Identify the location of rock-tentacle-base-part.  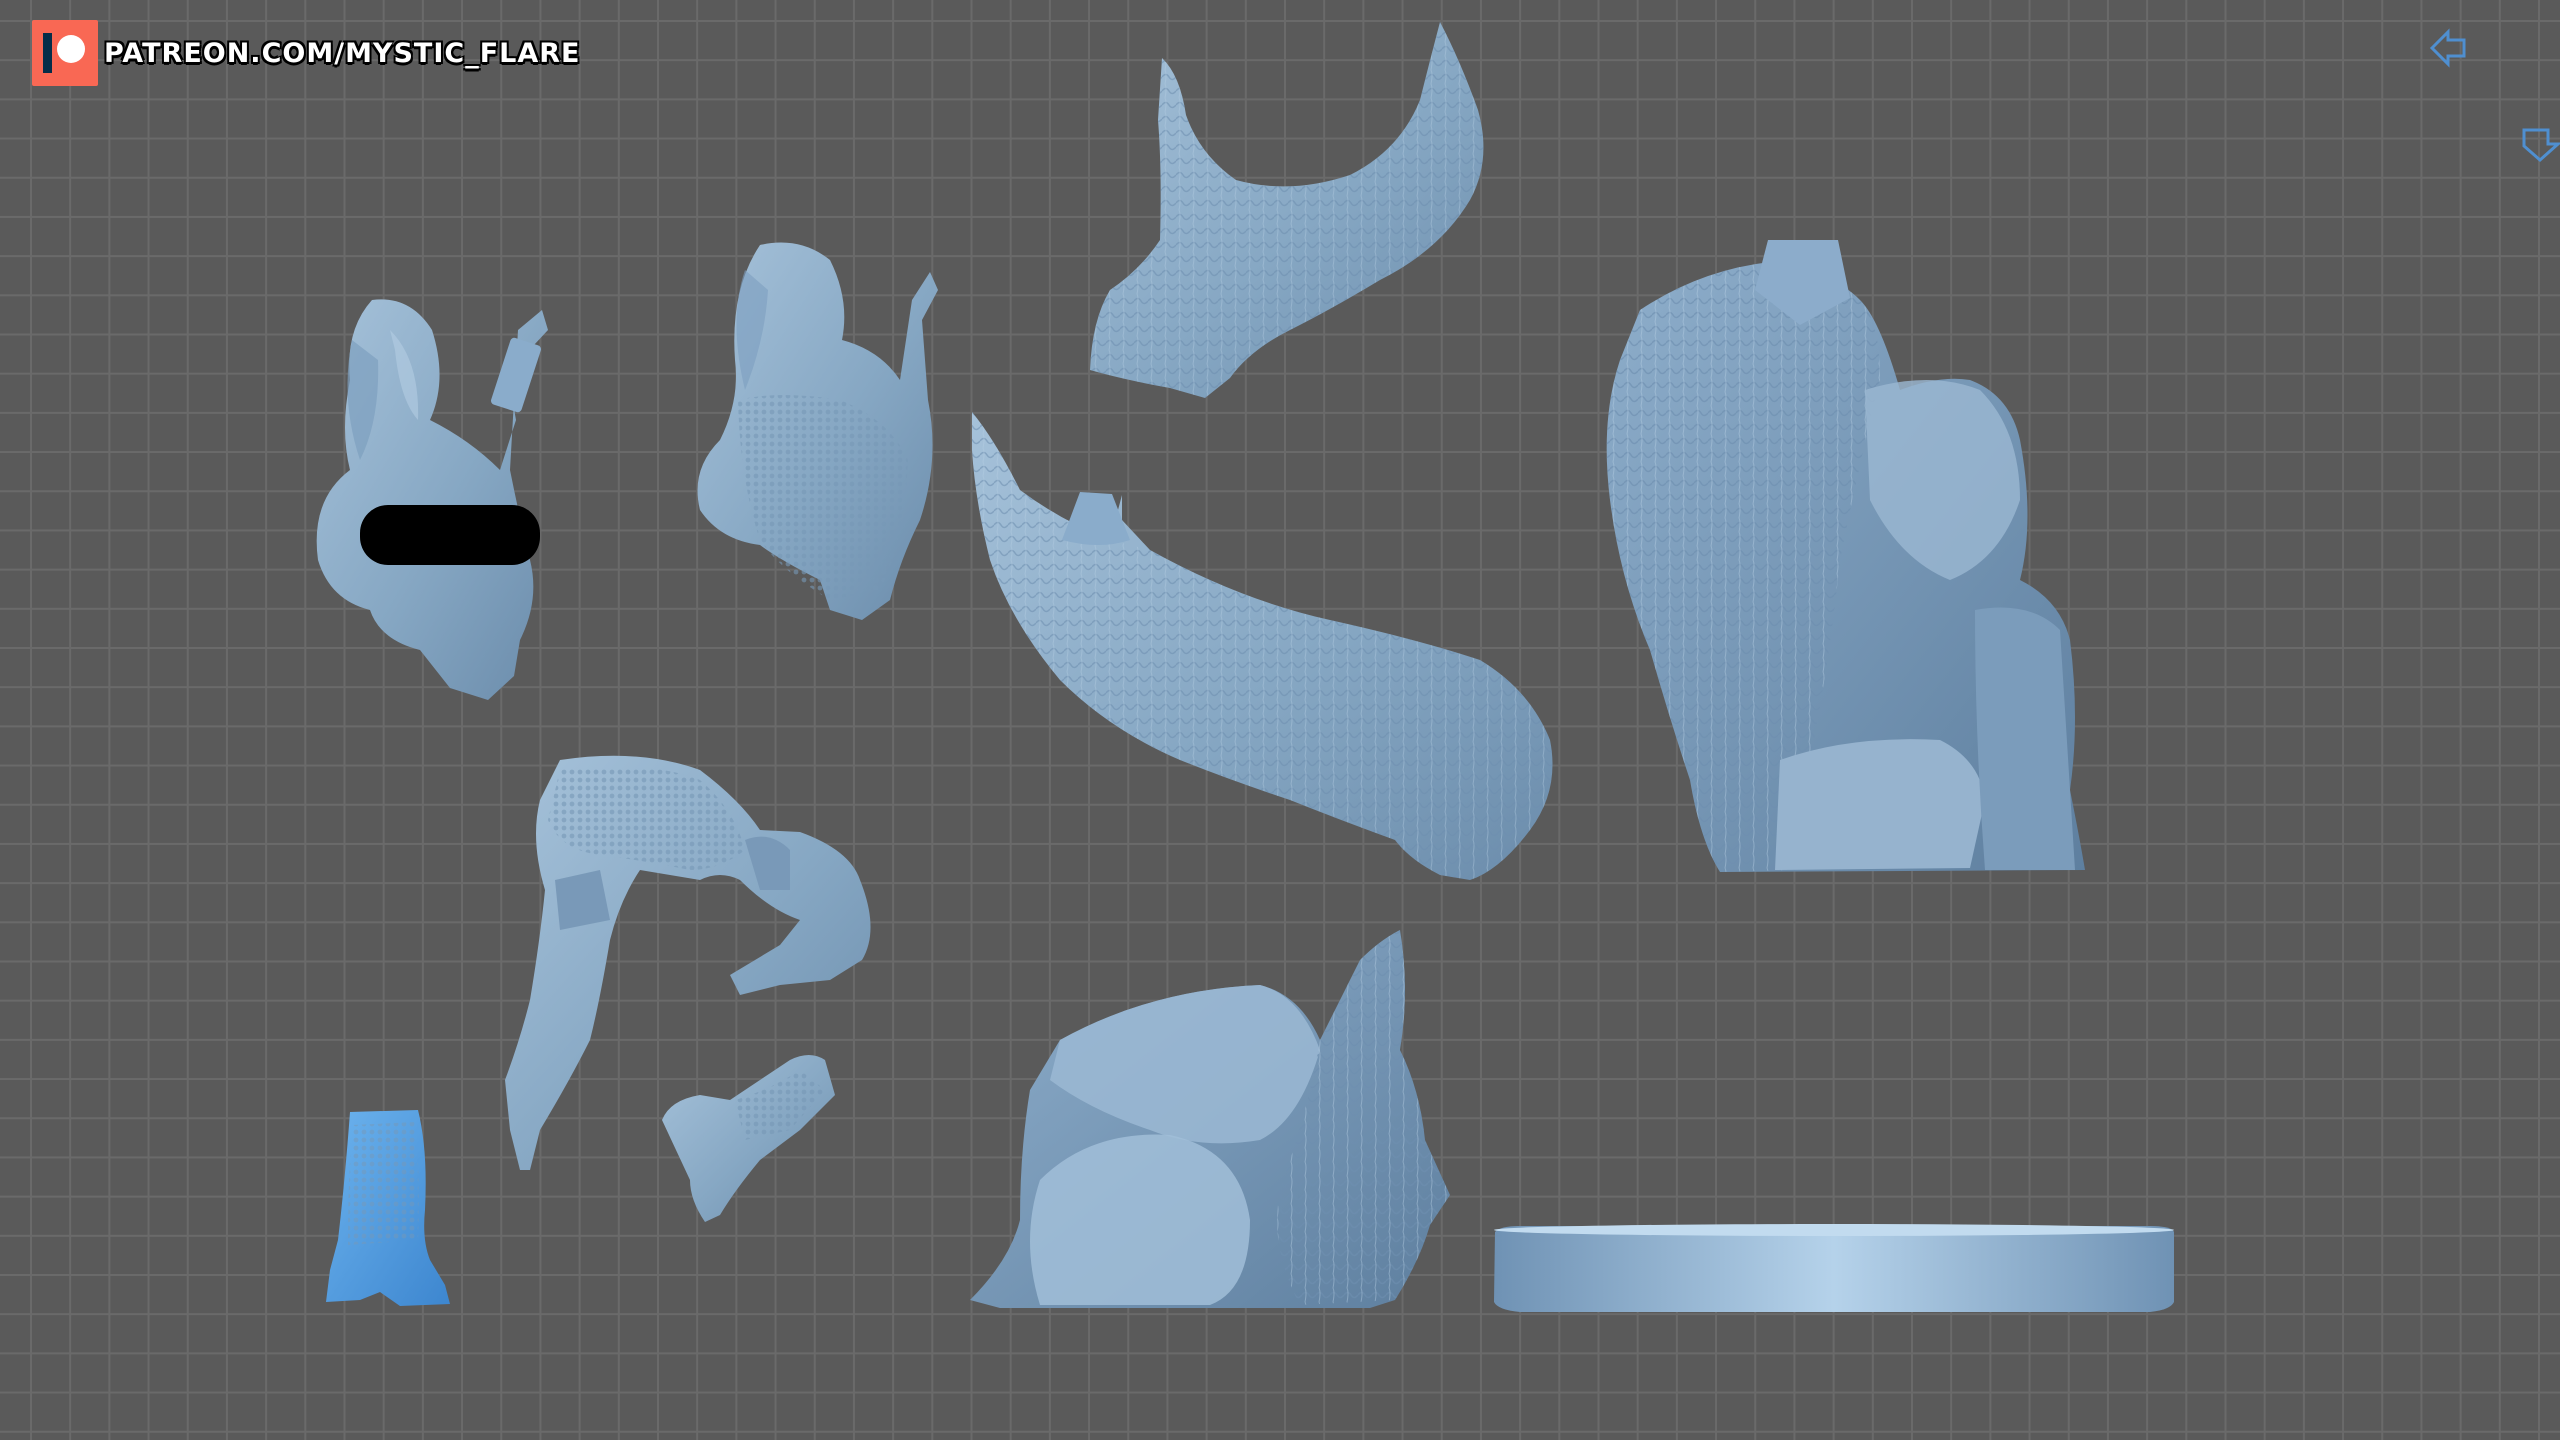
(1210, 1119).